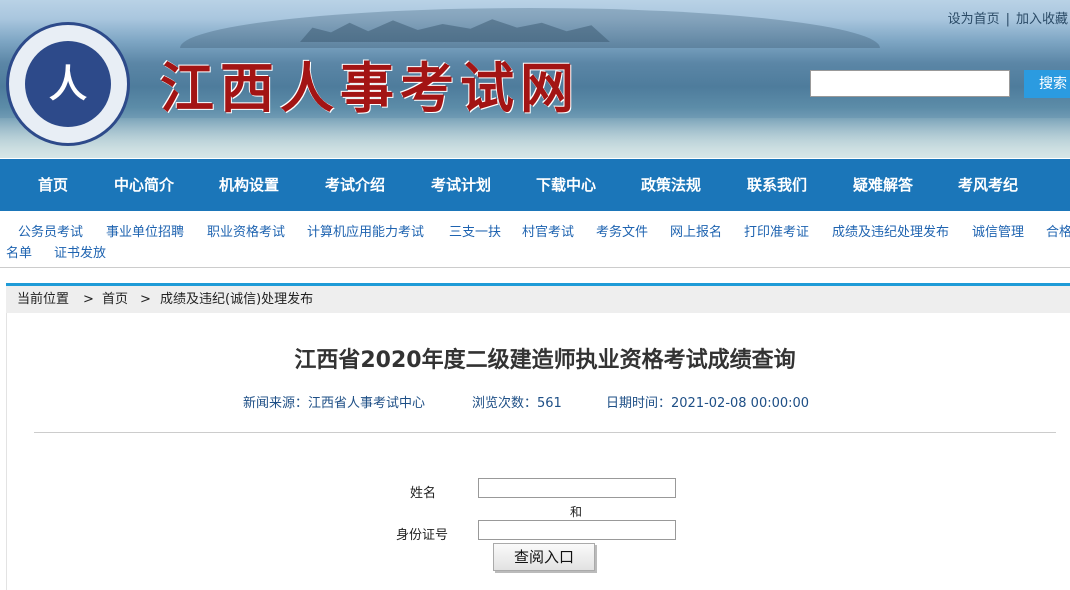 The height and width of the screenshot is (590, 1070). What do you see at coordinates (890, 230) in the screenshot?
I see `subnav-item-scores-violations: 成绩及违纪处理发布` at bounding box center [890, 230].